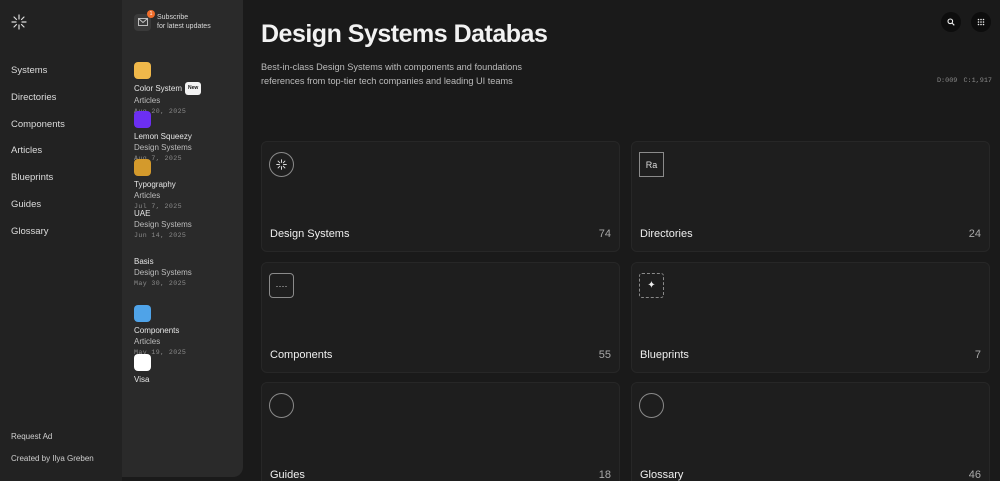 This screenshot has width=1000, height=481. I want to click on nav-item-systems: Systems, so click(38, 77).